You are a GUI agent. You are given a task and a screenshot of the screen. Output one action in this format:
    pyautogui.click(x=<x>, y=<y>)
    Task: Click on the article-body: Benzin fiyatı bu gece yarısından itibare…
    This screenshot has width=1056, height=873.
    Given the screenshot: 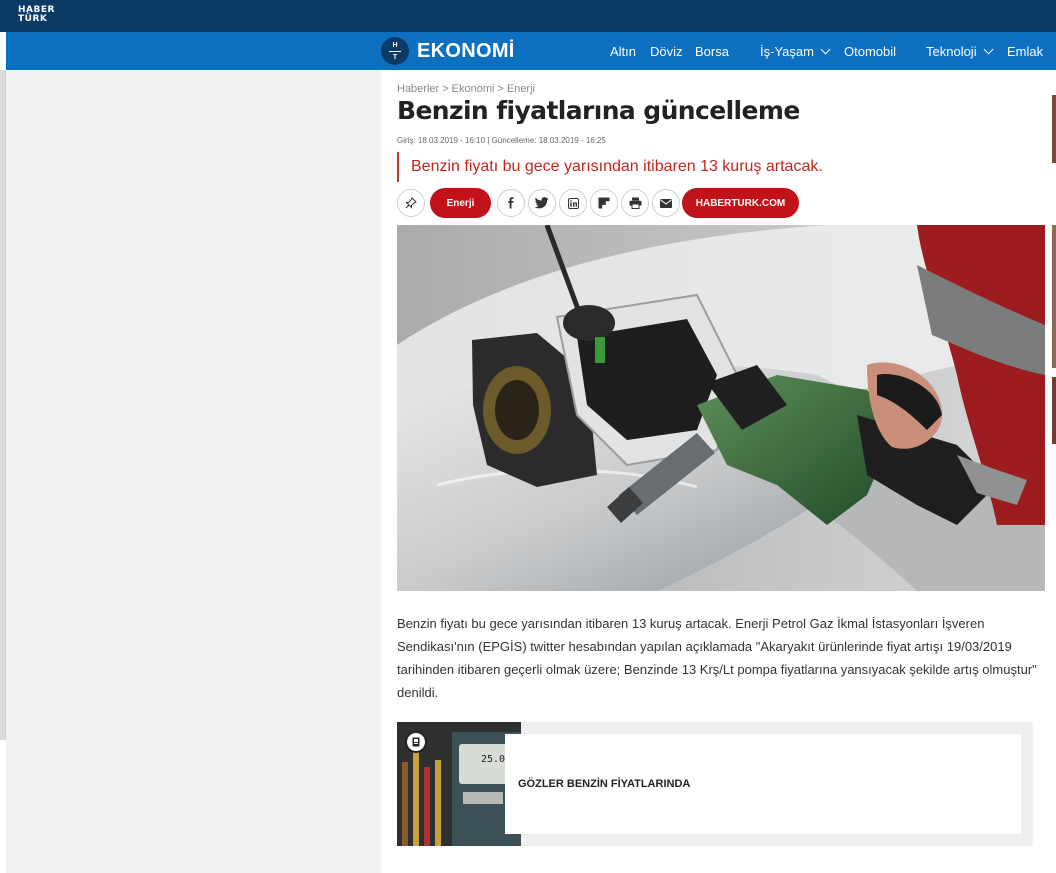 What is the action you would take?
    pyautogui.click(x=717, y=658)
    